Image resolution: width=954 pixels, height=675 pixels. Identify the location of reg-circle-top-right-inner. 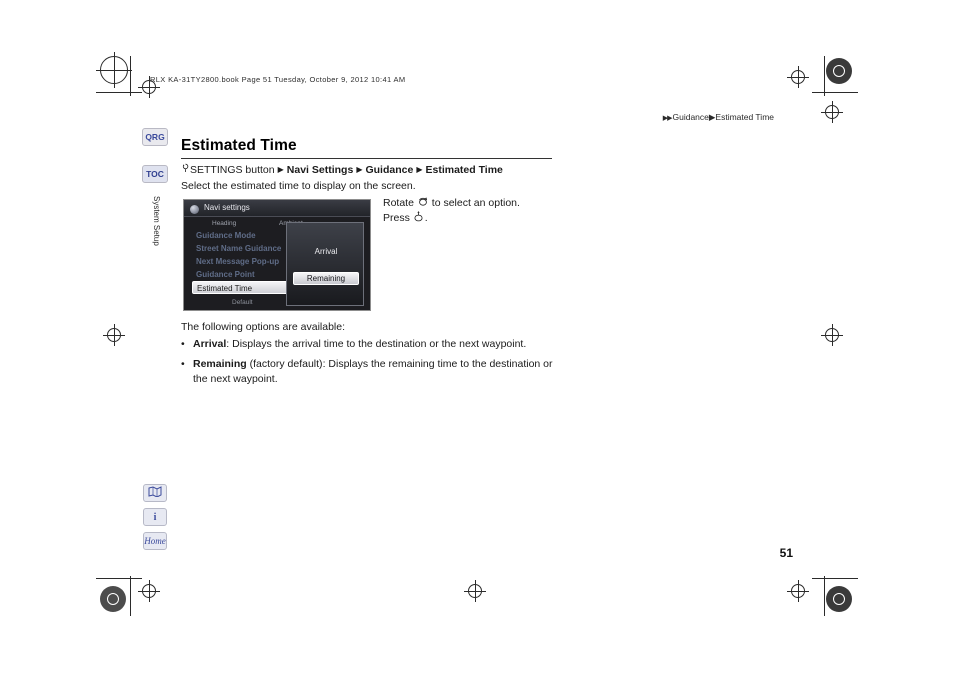
(839, 71).